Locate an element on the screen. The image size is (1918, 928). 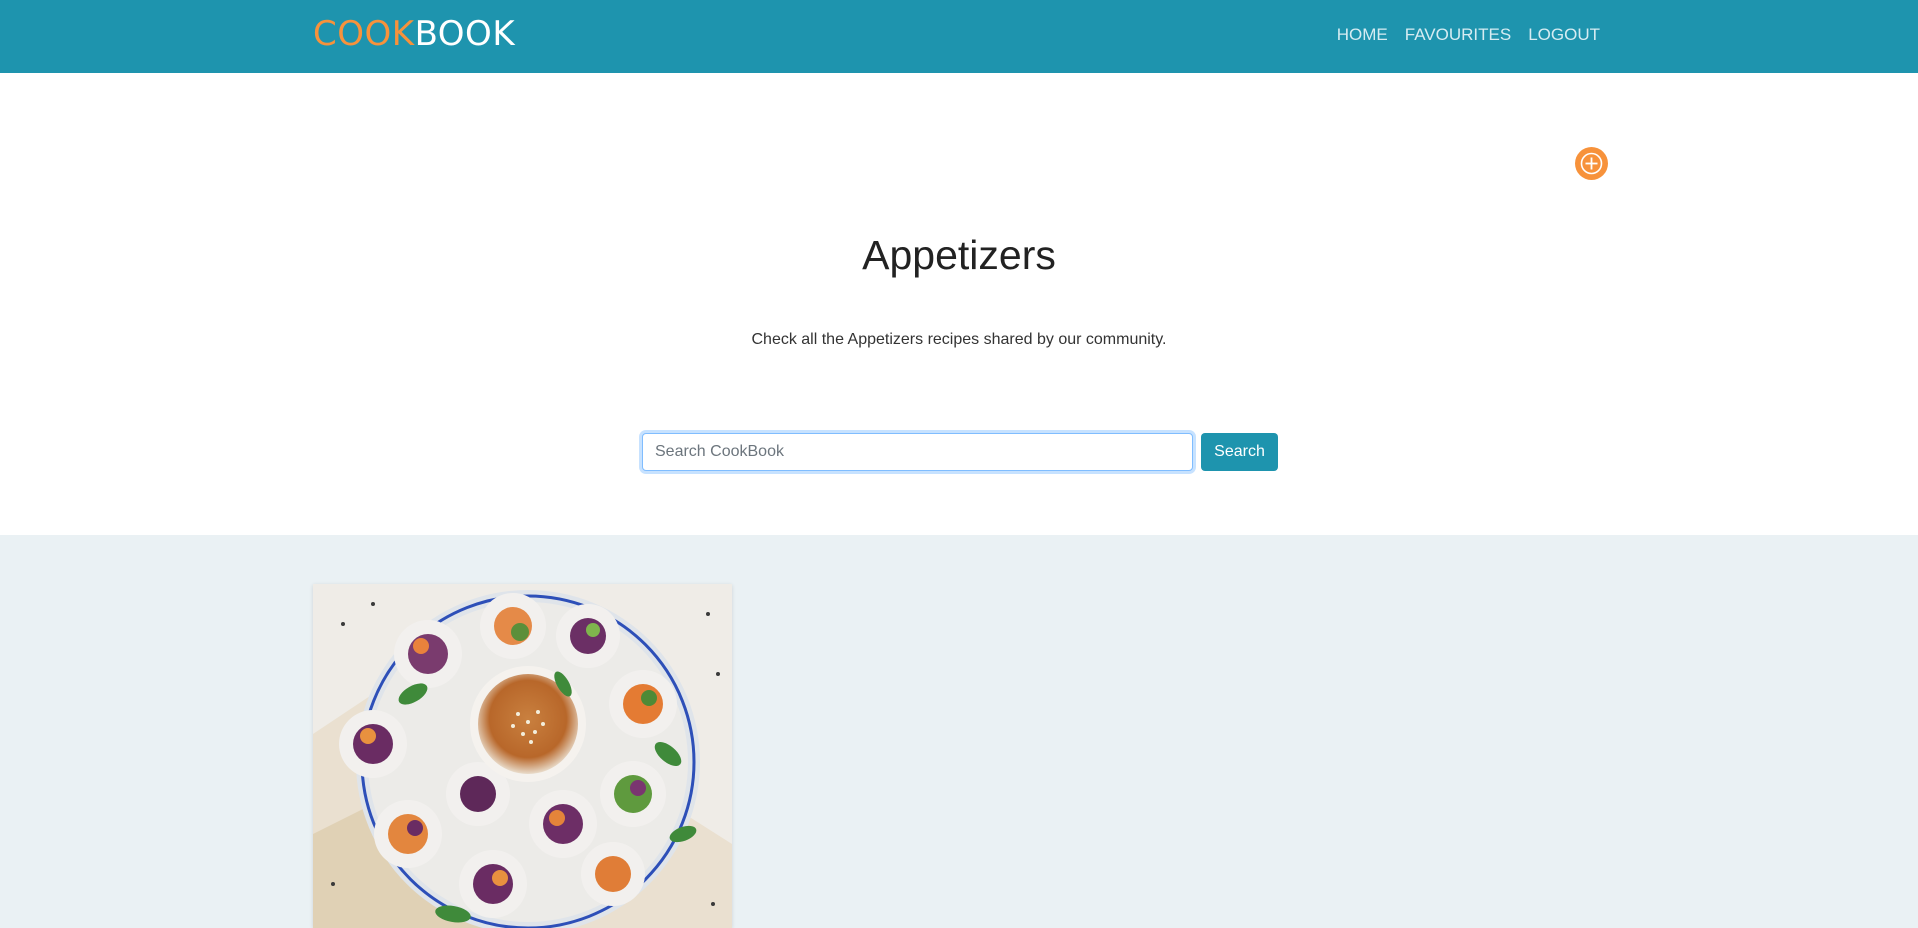
nav-home-link: HOME is located at coordinates (1362, 35).